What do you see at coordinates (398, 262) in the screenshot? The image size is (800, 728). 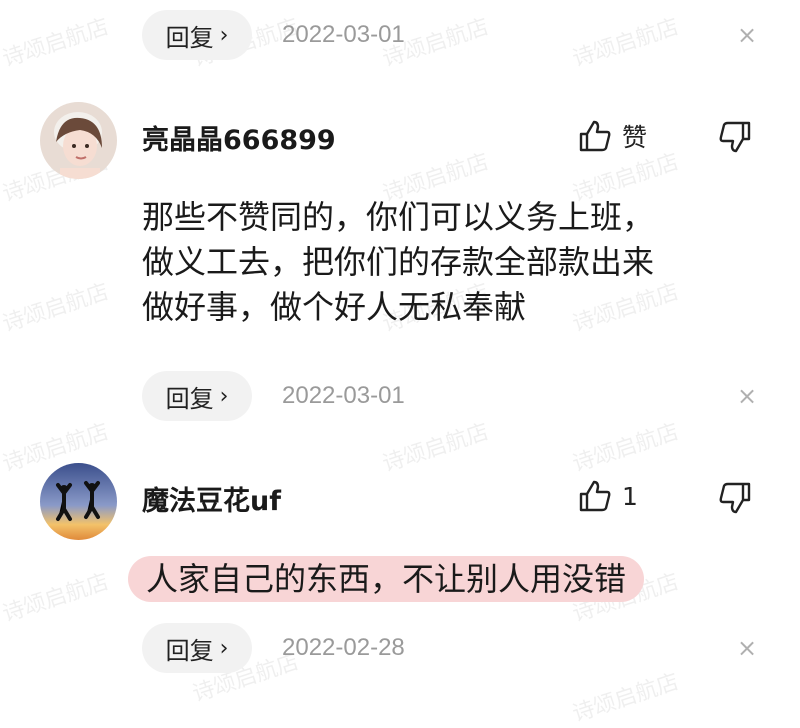 I see `comment-text-line: 做义工去，把你们的存款全部款出来` at bounding box center [398, 262].